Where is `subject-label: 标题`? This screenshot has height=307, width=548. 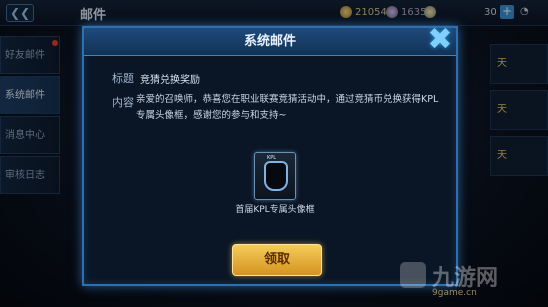 subject-label: 标题 is located at coordinates (123, 78).